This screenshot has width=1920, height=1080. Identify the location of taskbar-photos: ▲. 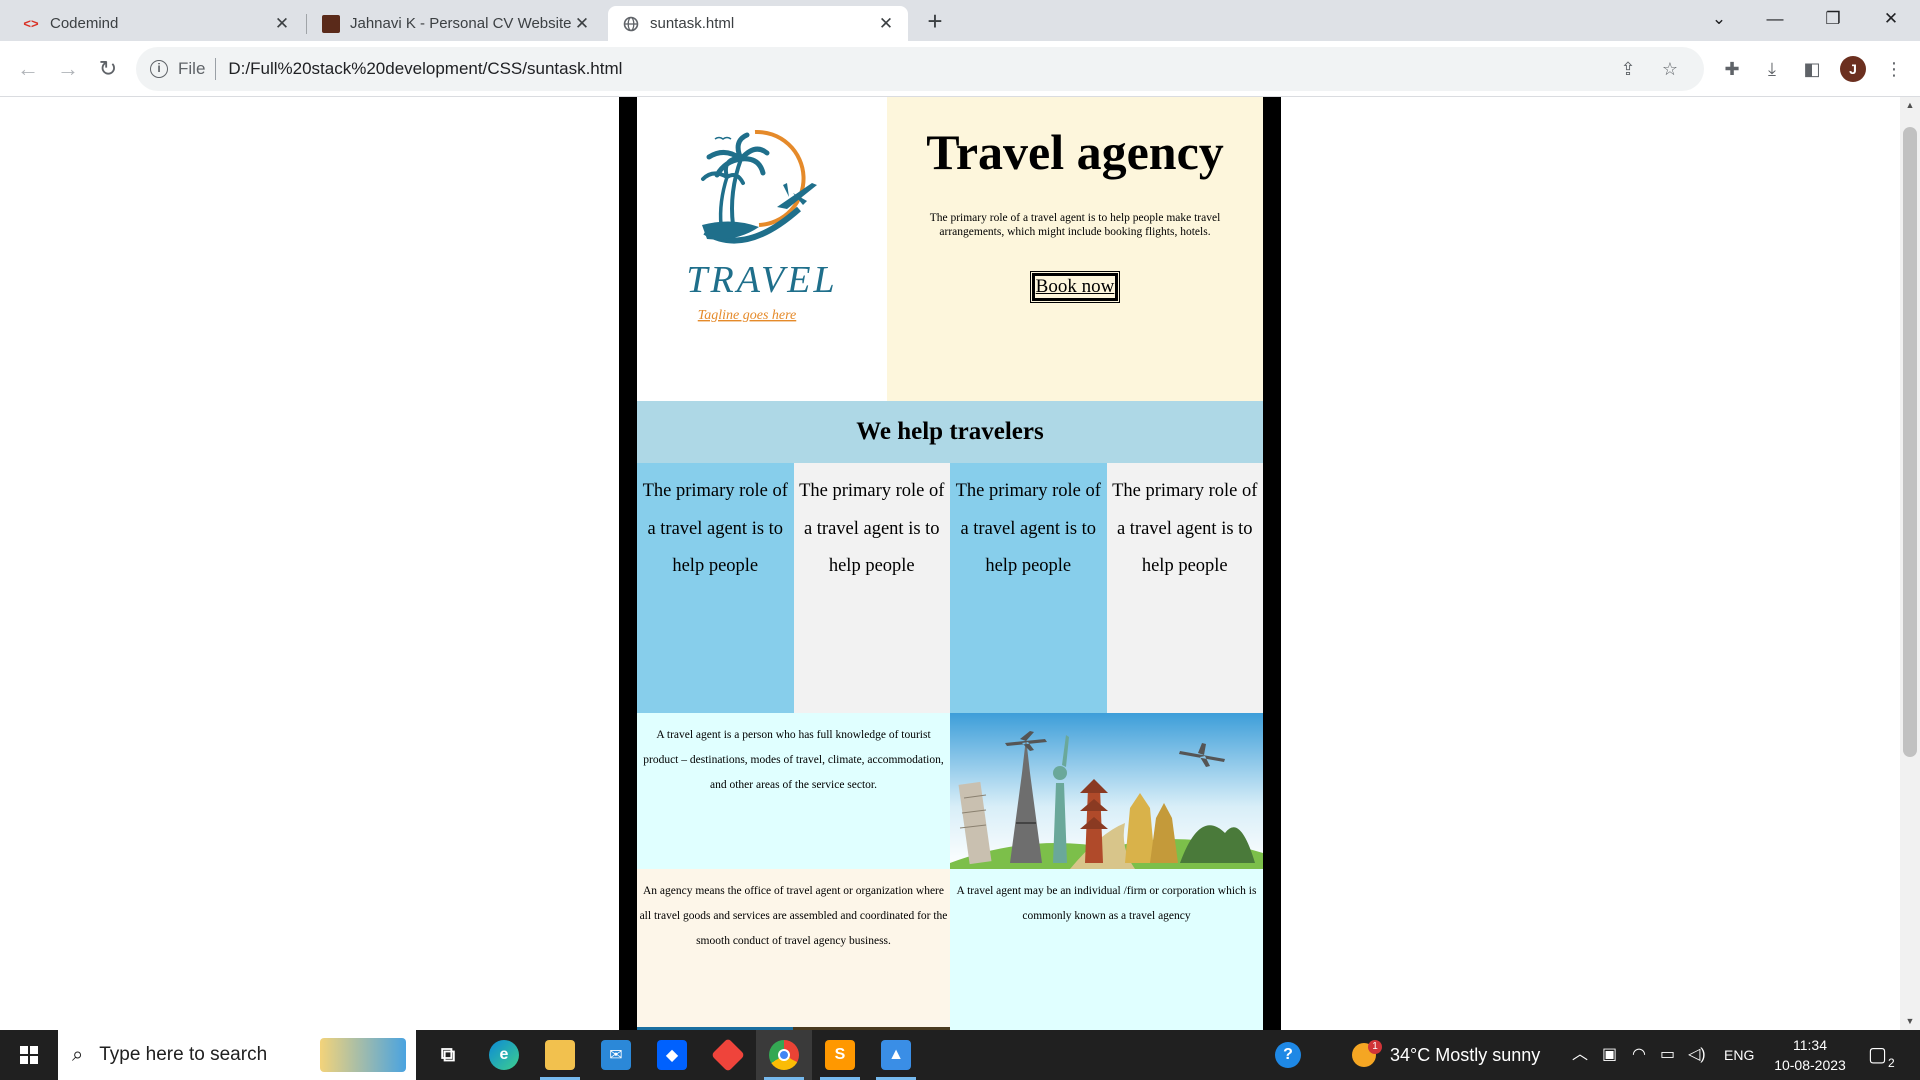
(896, 1055).